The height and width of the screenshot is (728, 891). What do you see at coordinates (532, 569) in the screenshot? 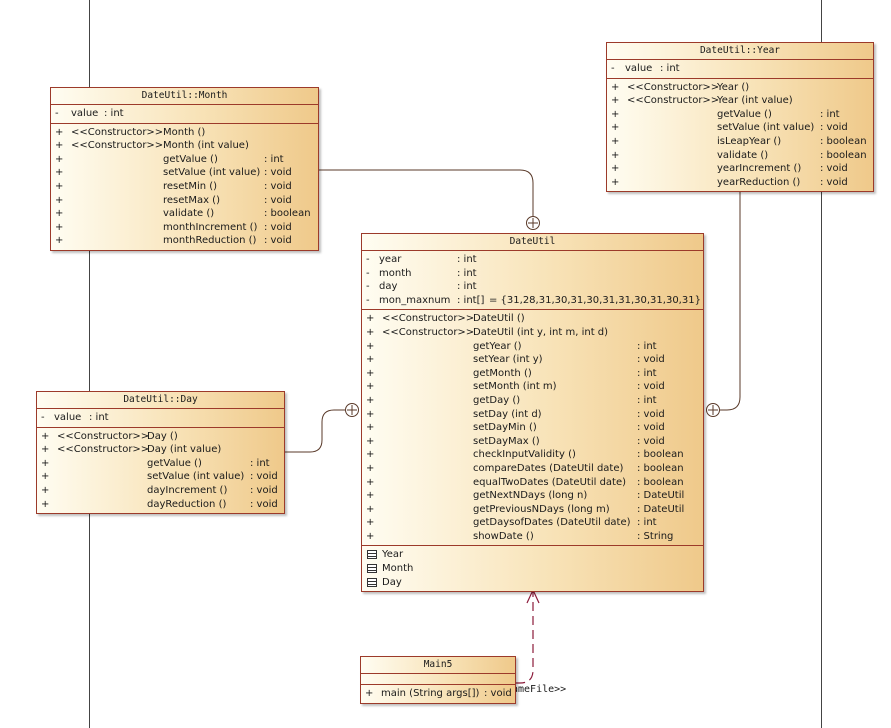
I see `inner-class-item: Month` at bounding box center [532, 569].